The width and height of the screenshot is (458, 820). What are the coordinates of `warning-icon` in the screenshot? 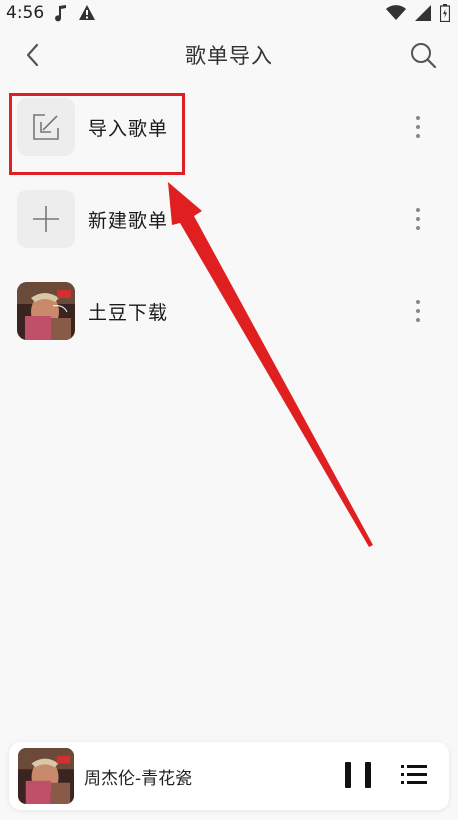 It's located at (87, 12).